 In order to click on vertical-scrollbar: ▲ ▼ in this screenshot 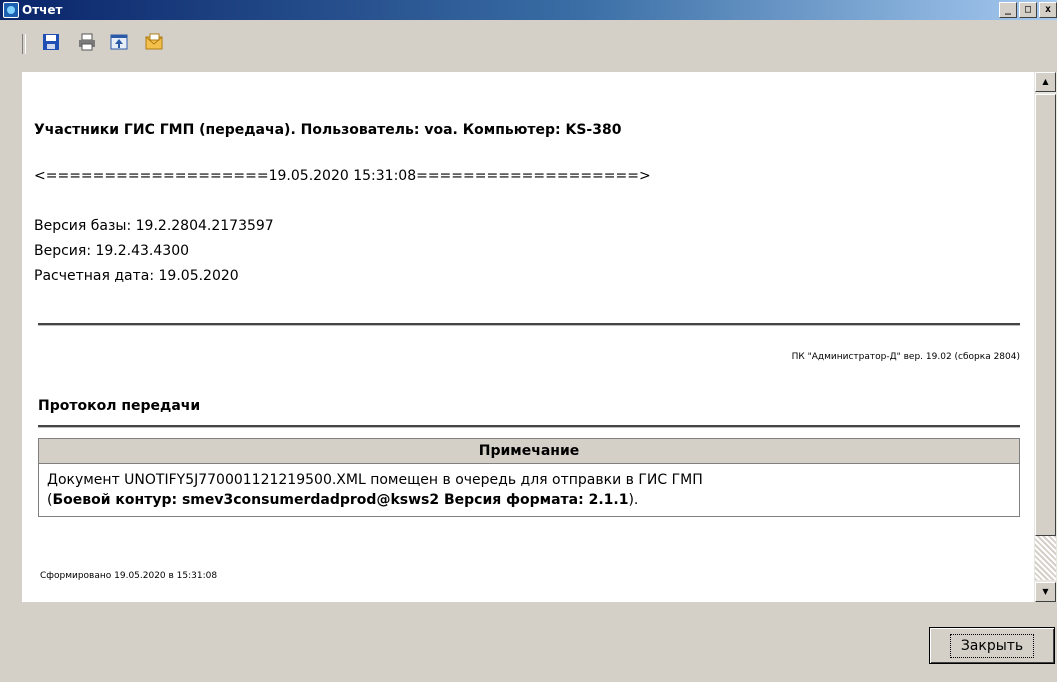, I will do `click(1045, 337)`.